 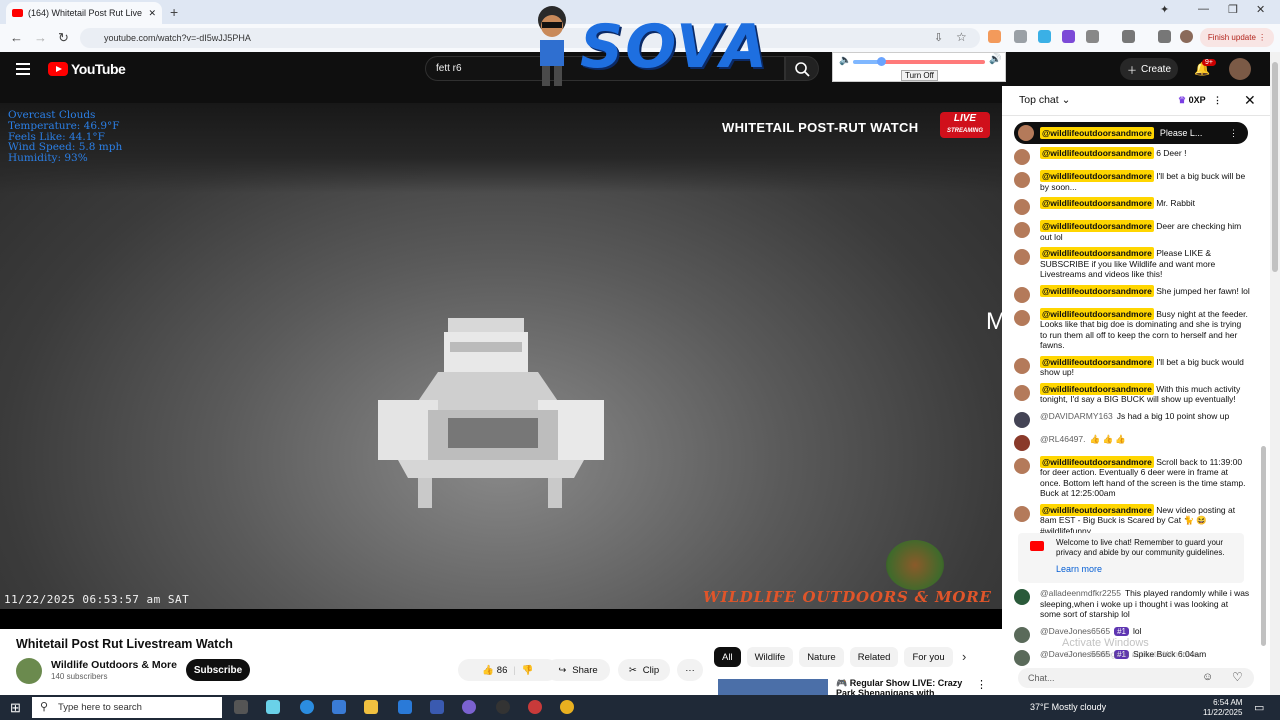 I want to click on forward-icon: →, so click(x=40, y=37).